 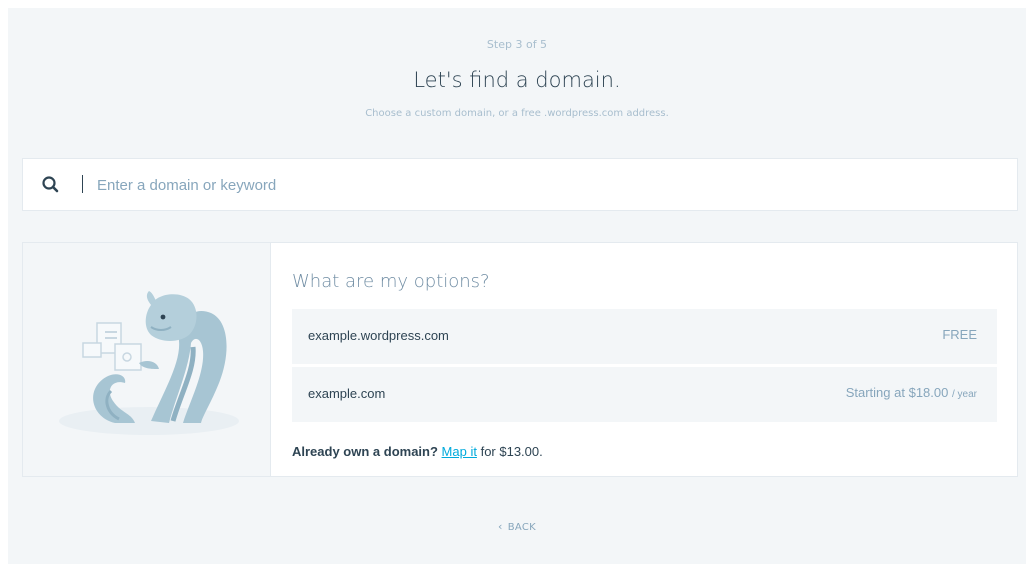 I want to click on domain-search-input, so click(x=533, y=185).